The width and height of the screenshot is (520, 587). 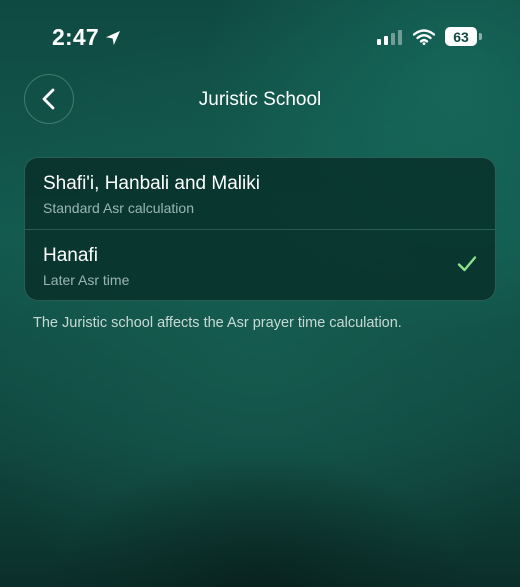 What do you see at coordinates (260, 265) in the screenshot?
I see `option-hanafi: Hanafi Later Asr time` at bounding box center [260, 265].